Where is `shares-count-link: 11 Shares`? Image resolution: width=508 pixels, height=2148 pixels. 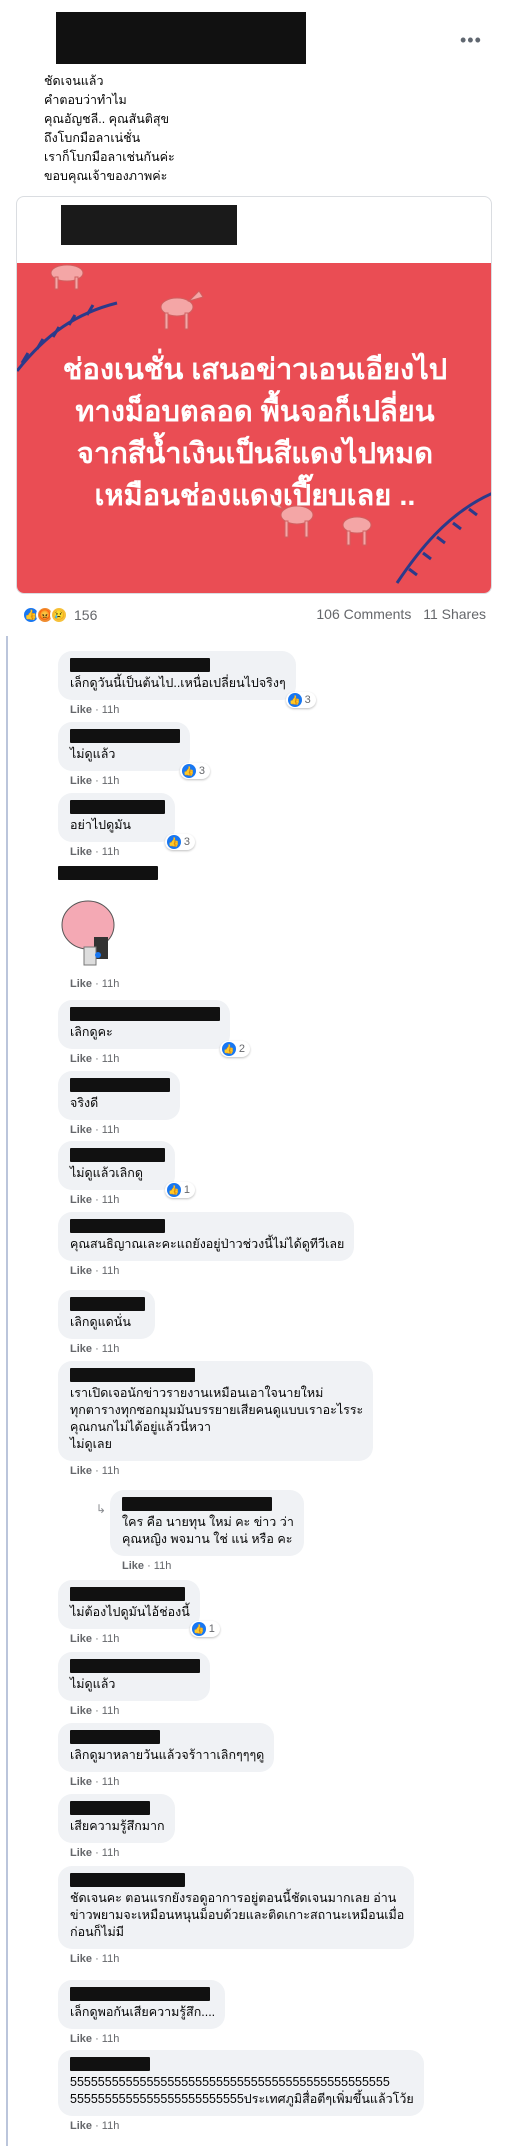 shares-count-link: 11 Shares is located at coordinates (454, 614).